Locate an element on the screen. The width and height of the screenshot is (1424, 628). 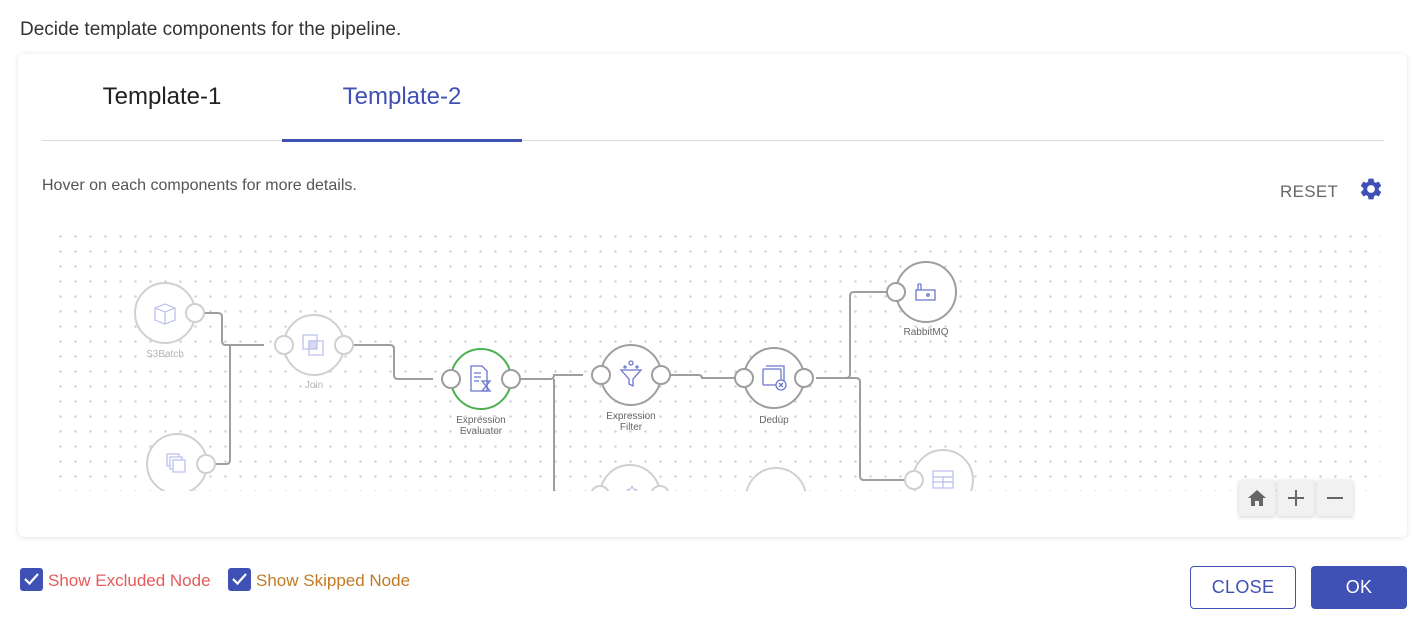
edge-source2-join is located at coordinates (218, 405).